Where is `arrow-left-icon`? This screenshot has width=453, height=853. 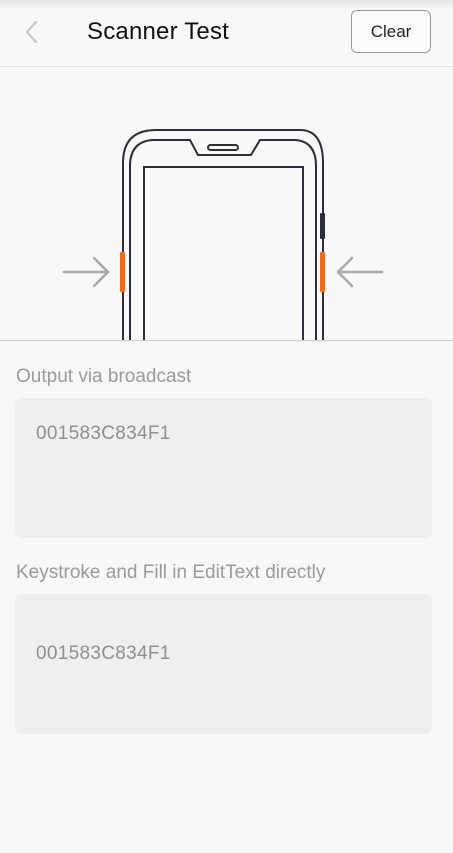 arrow-left-icon is located at coordinates (360, 272).